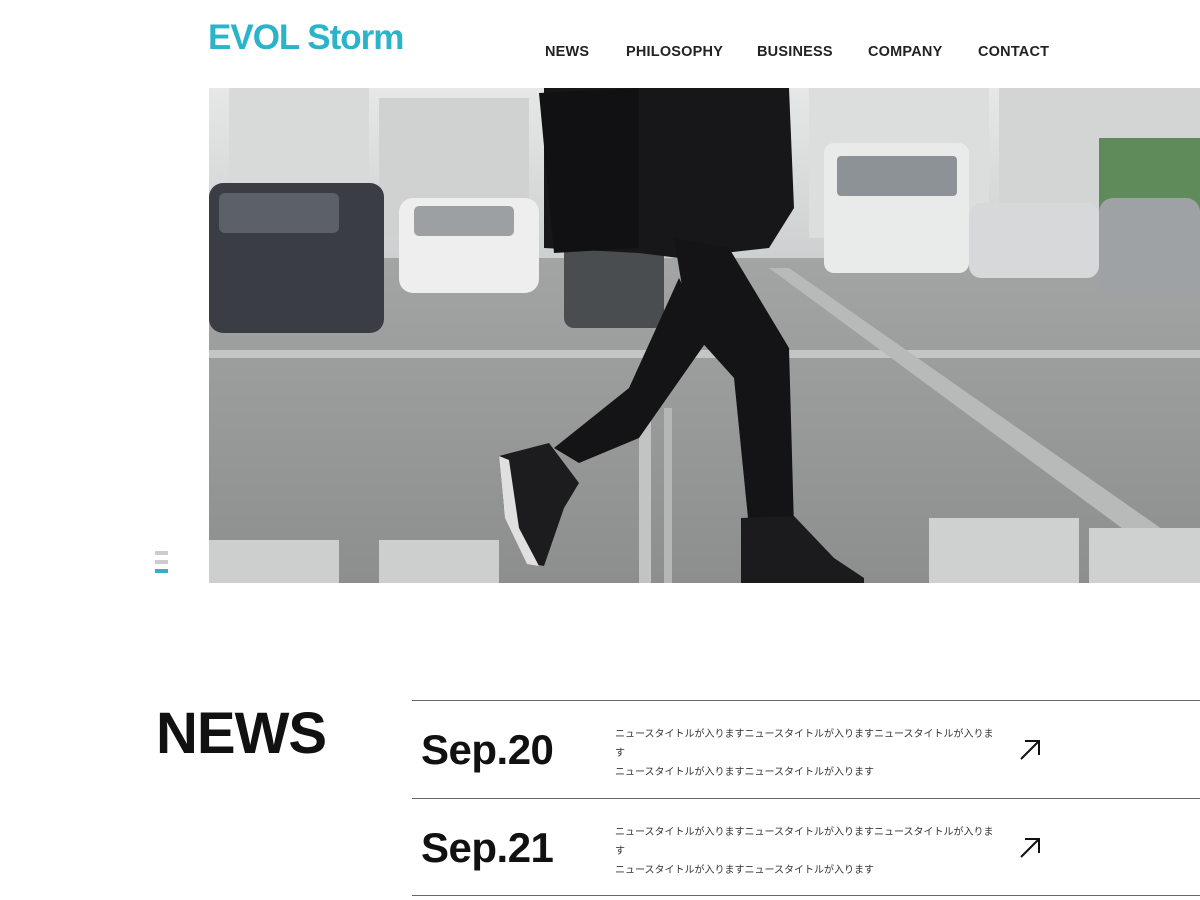 This screenshot has width=1200, height=900. Describe the element at coordinates (674, 52) in the screenshot. I see `nav-item-philosophy: PHILOSOPHY` at that location.